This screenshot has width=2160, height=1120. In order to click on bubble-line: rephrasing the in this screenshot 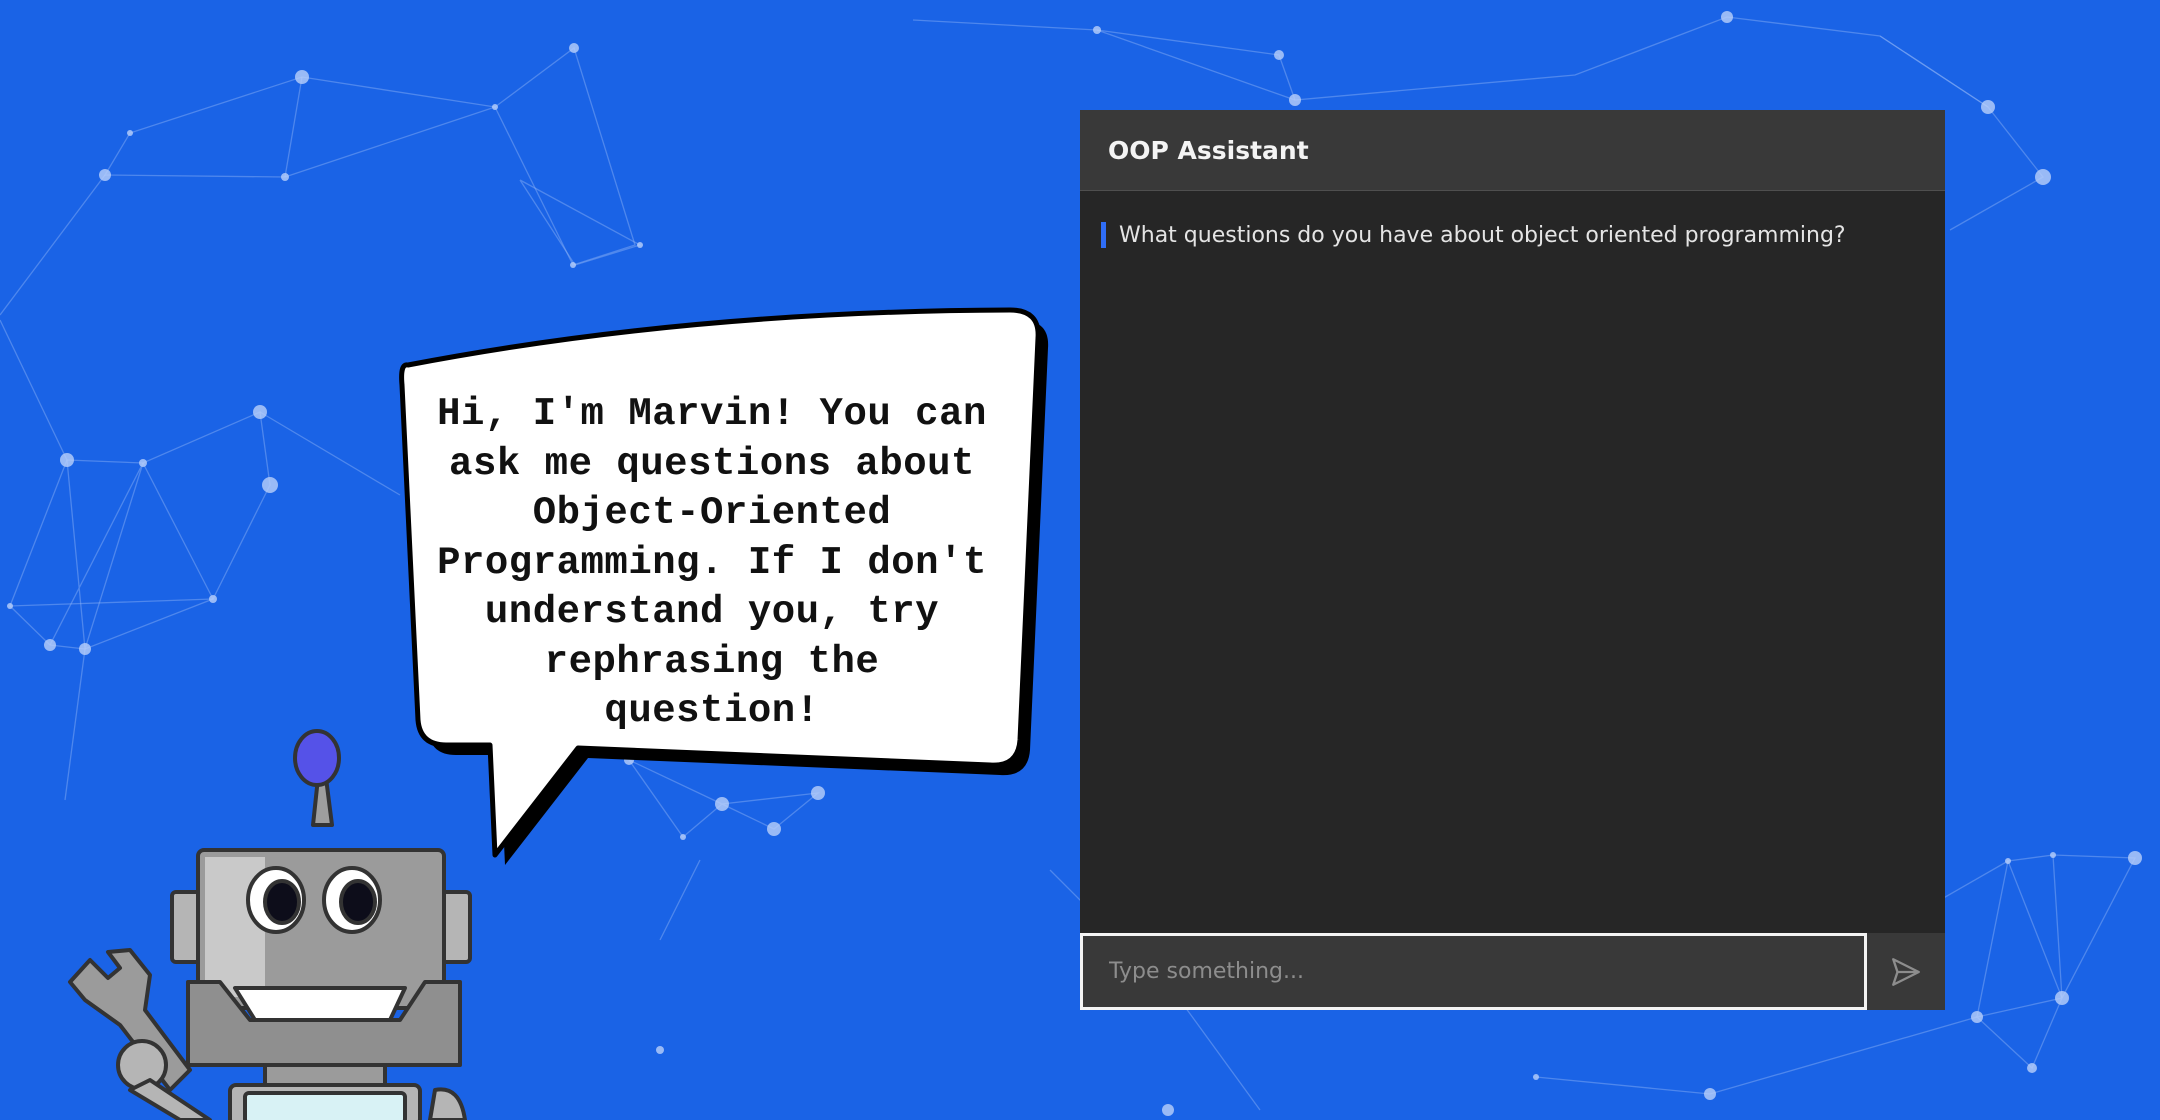, I will do `click(712, 661)`.